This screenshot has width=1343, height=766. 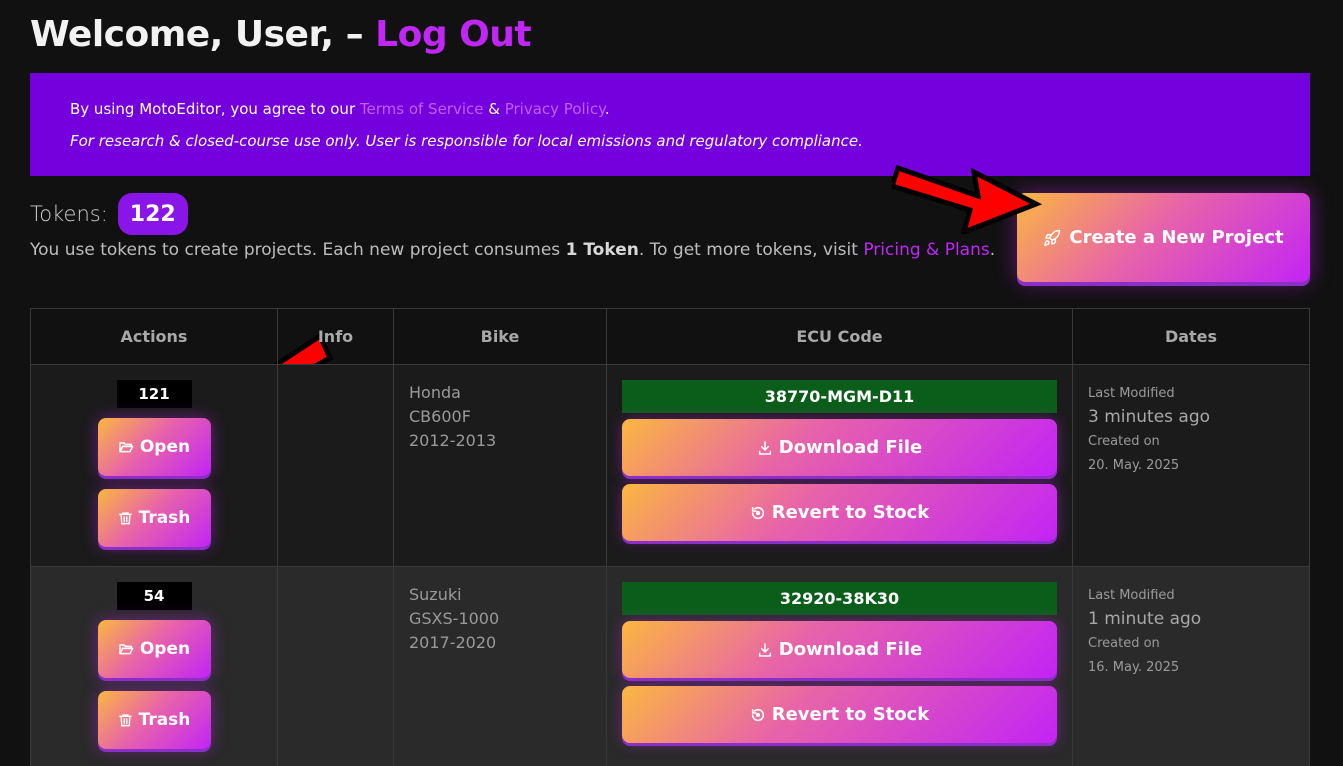 I want to click on notice-ampersand: &, so click(x=494, y=109).